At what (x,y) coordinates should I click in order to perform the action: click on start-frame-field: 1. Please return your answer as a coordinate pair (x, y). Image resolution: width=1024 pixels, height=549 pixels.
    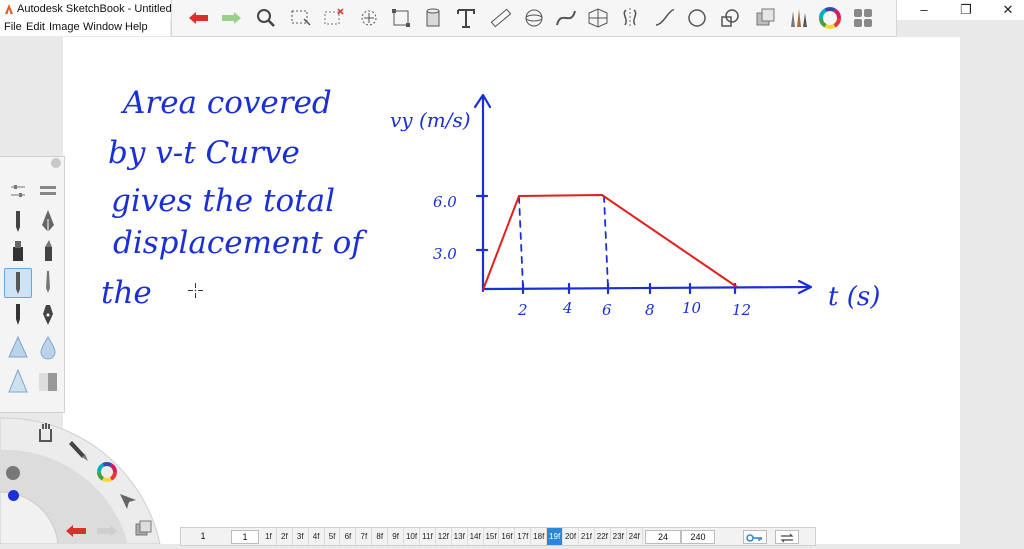
    Looking at the image, I should click on (245, 537).